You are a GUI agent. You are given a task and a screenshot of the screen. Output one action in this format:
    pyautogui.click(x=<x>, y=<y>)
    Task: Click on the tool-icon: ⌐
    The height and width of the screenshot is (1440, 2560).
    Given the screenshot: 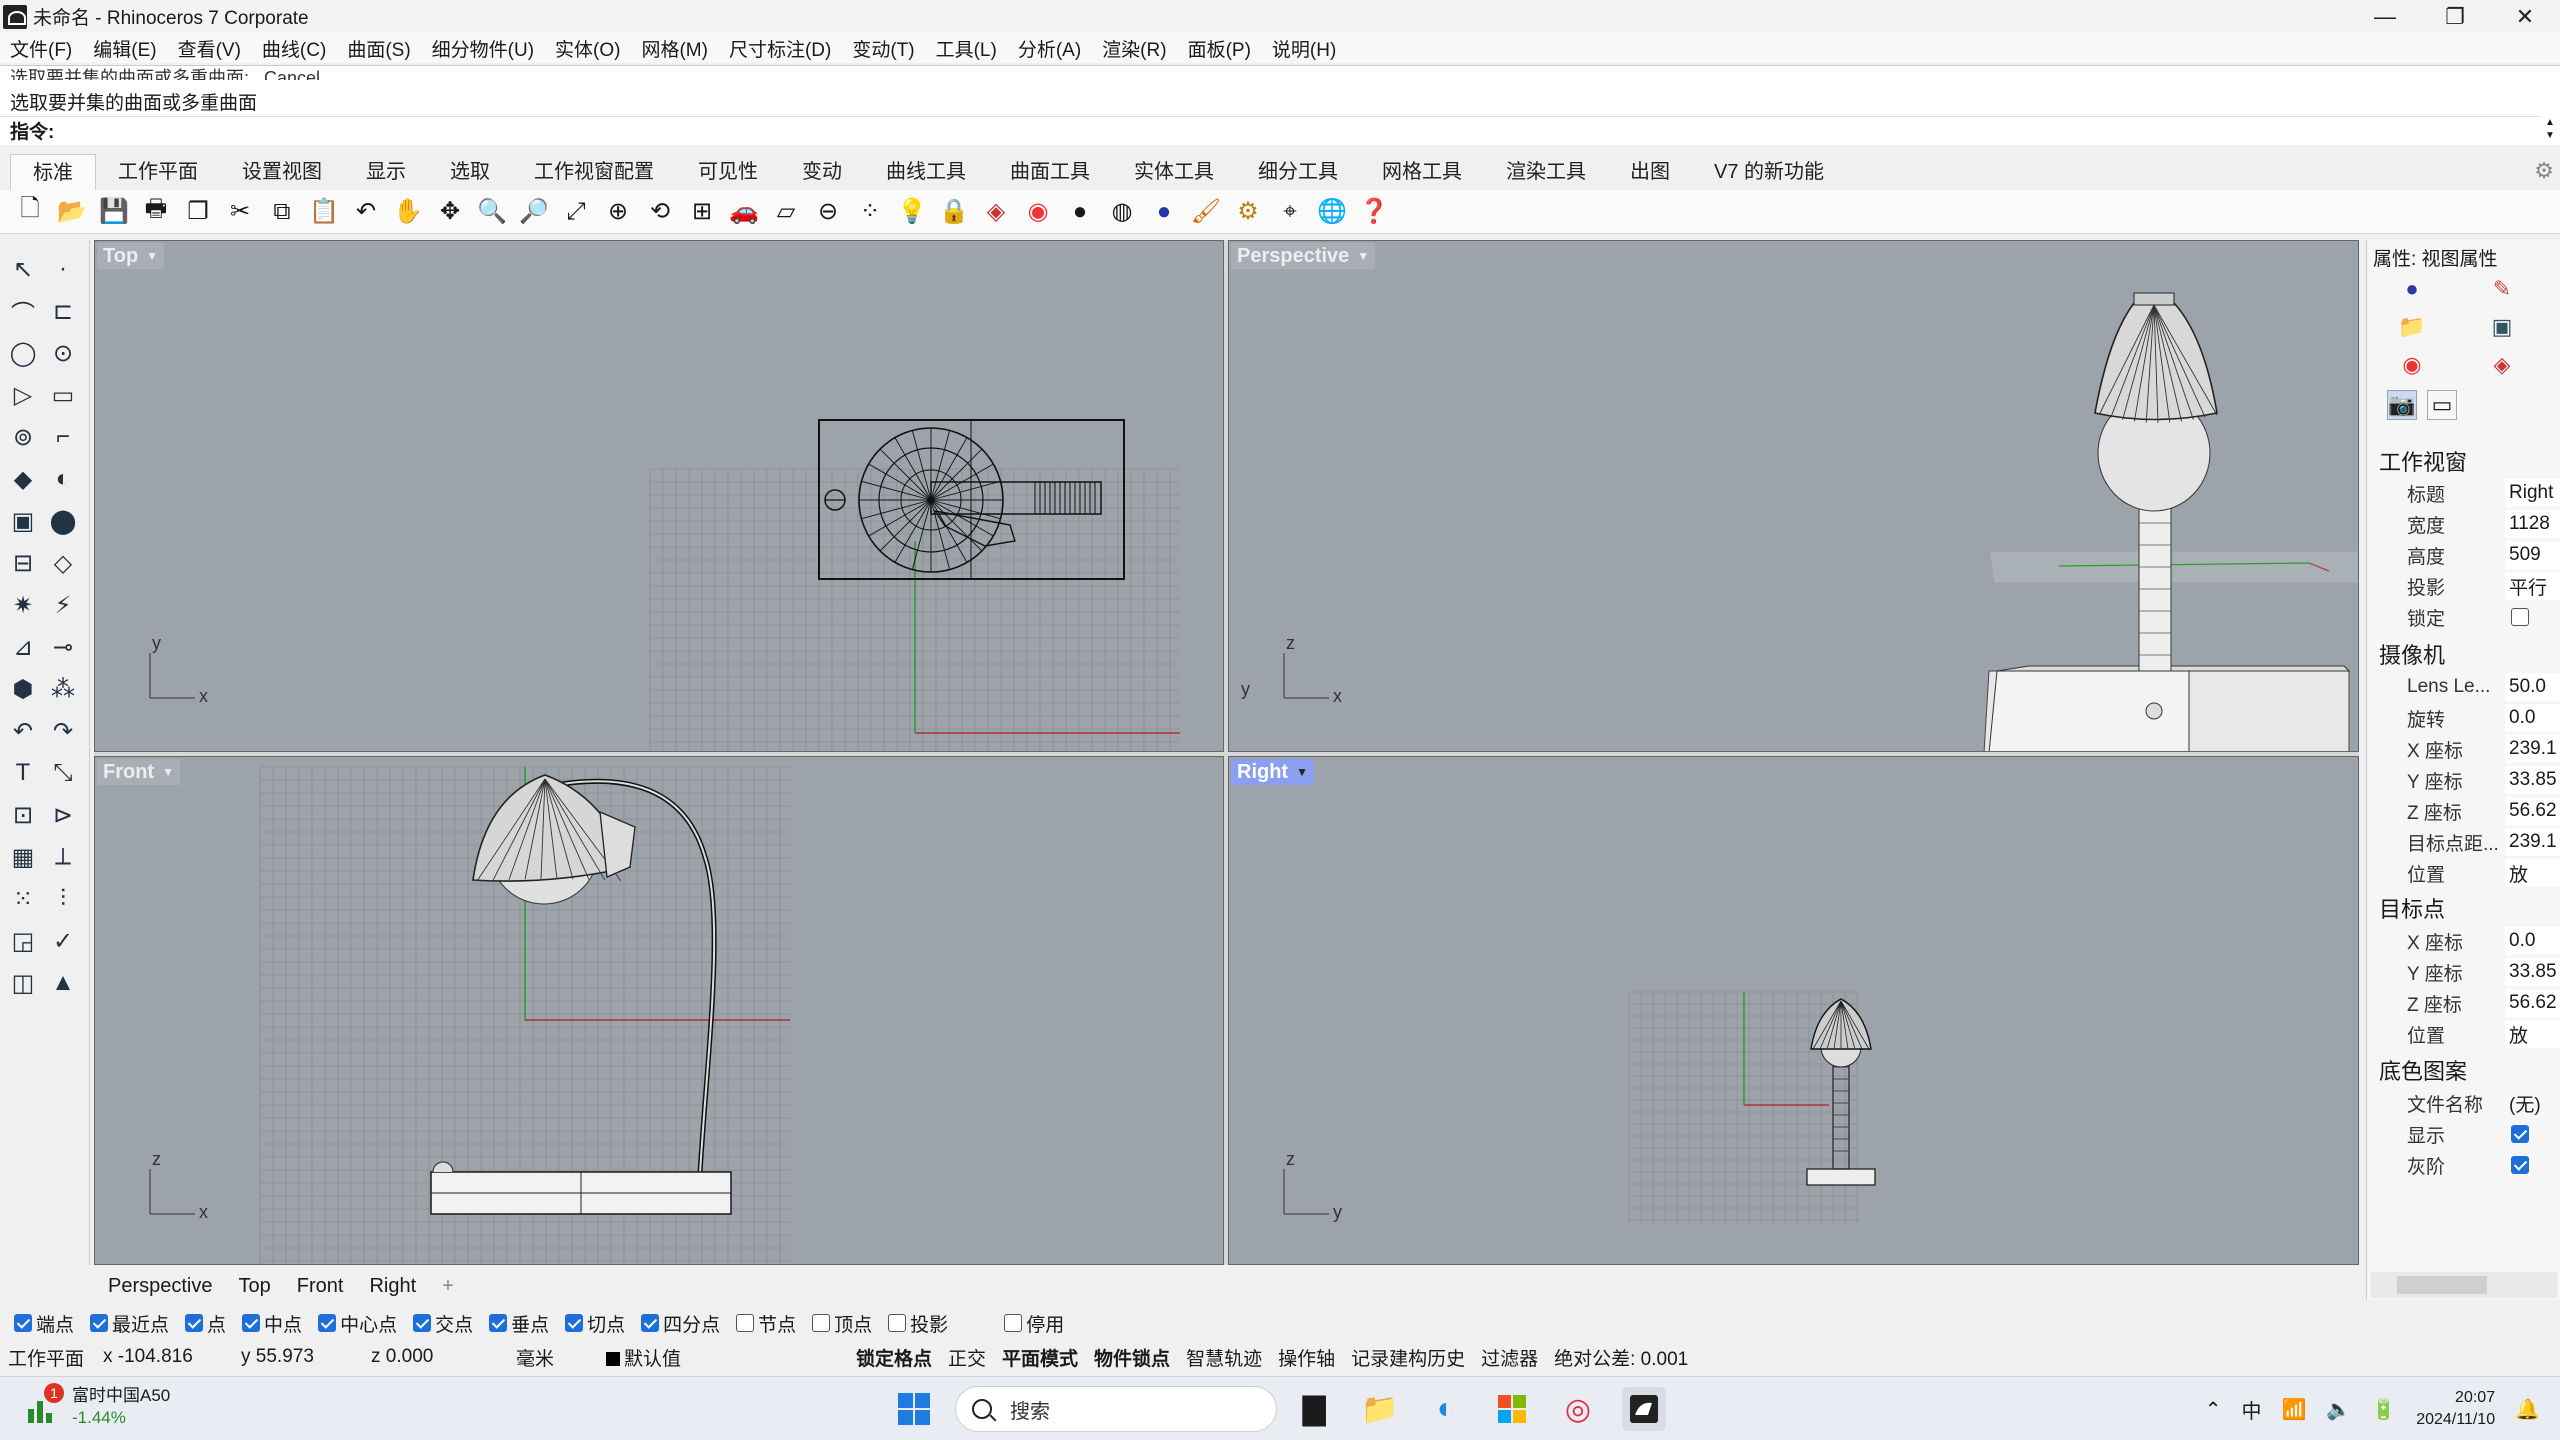 What is the action you would take?
    pyautogui.click(x=63, y=437)
    